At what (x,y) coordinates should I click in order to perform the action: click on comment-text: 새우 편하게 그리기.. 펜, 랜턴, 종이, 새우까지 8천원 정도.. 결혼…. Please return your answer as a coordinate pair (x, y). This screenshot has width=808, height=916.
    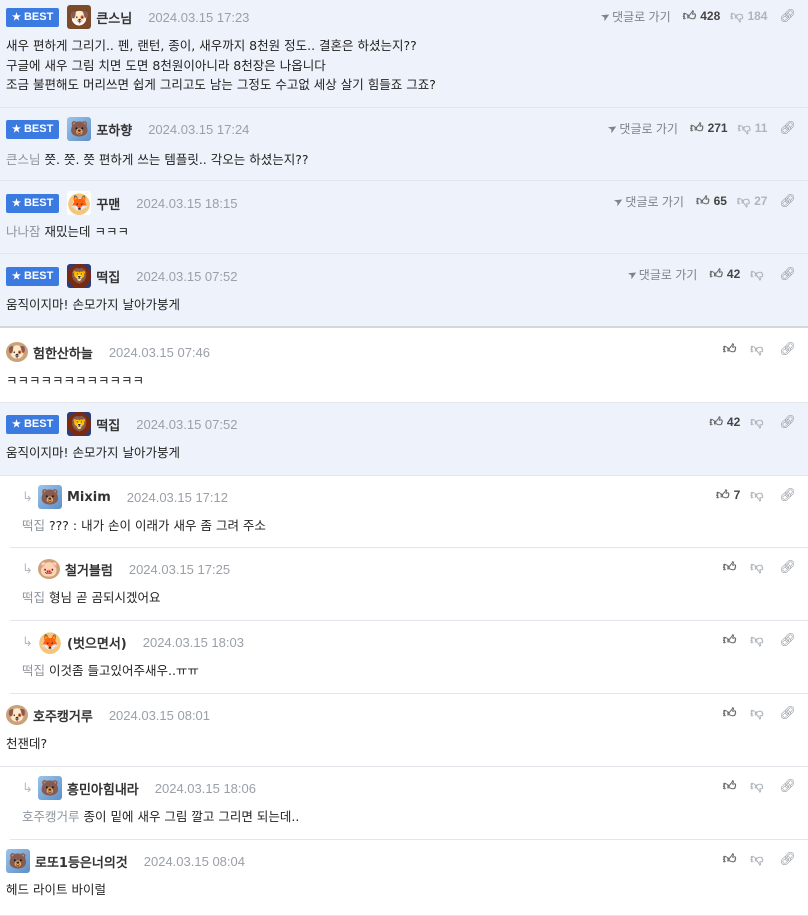
    Looking at the image, I should click on (221, 65).